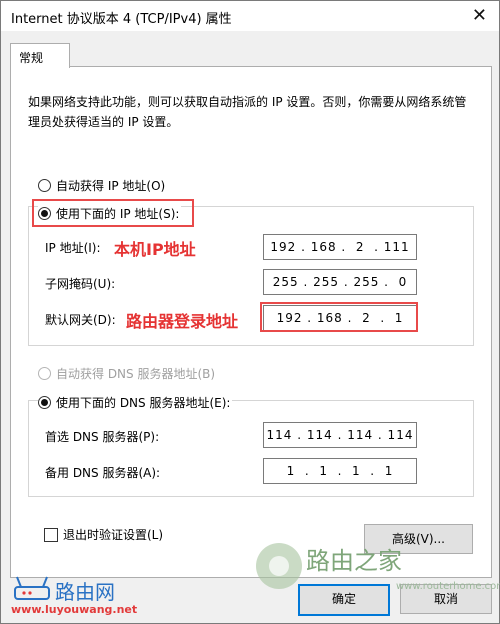  I want to click on highlight-gateway, so click(339, 317).